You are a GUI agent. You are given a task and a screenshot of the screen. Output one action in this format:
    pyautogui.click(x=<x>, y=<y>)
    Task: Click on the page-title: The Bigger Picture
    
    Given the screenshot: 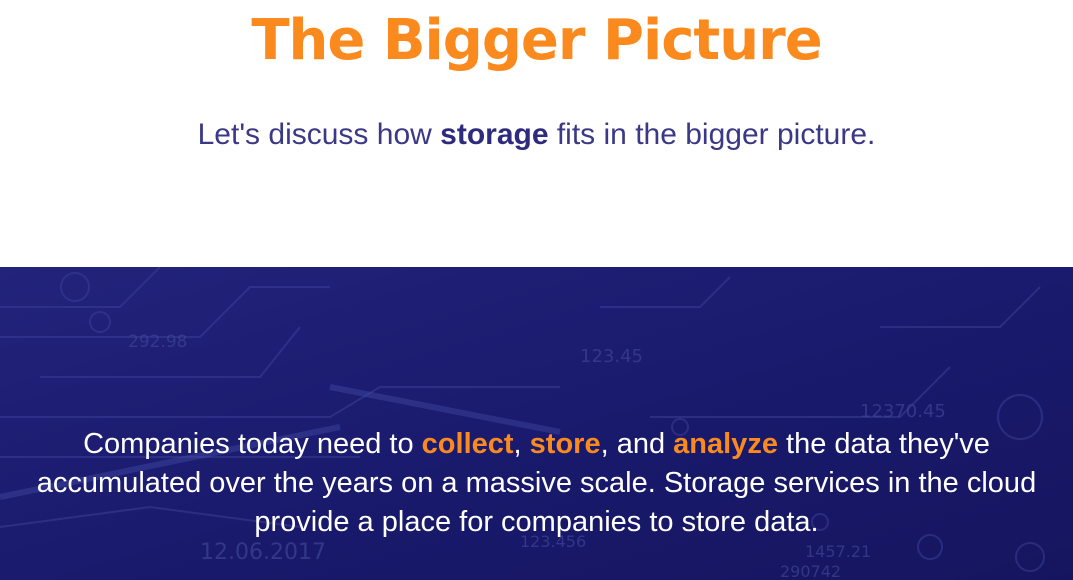 What is the action you would take?
    pyautogui.click(x=536, y=40)
    